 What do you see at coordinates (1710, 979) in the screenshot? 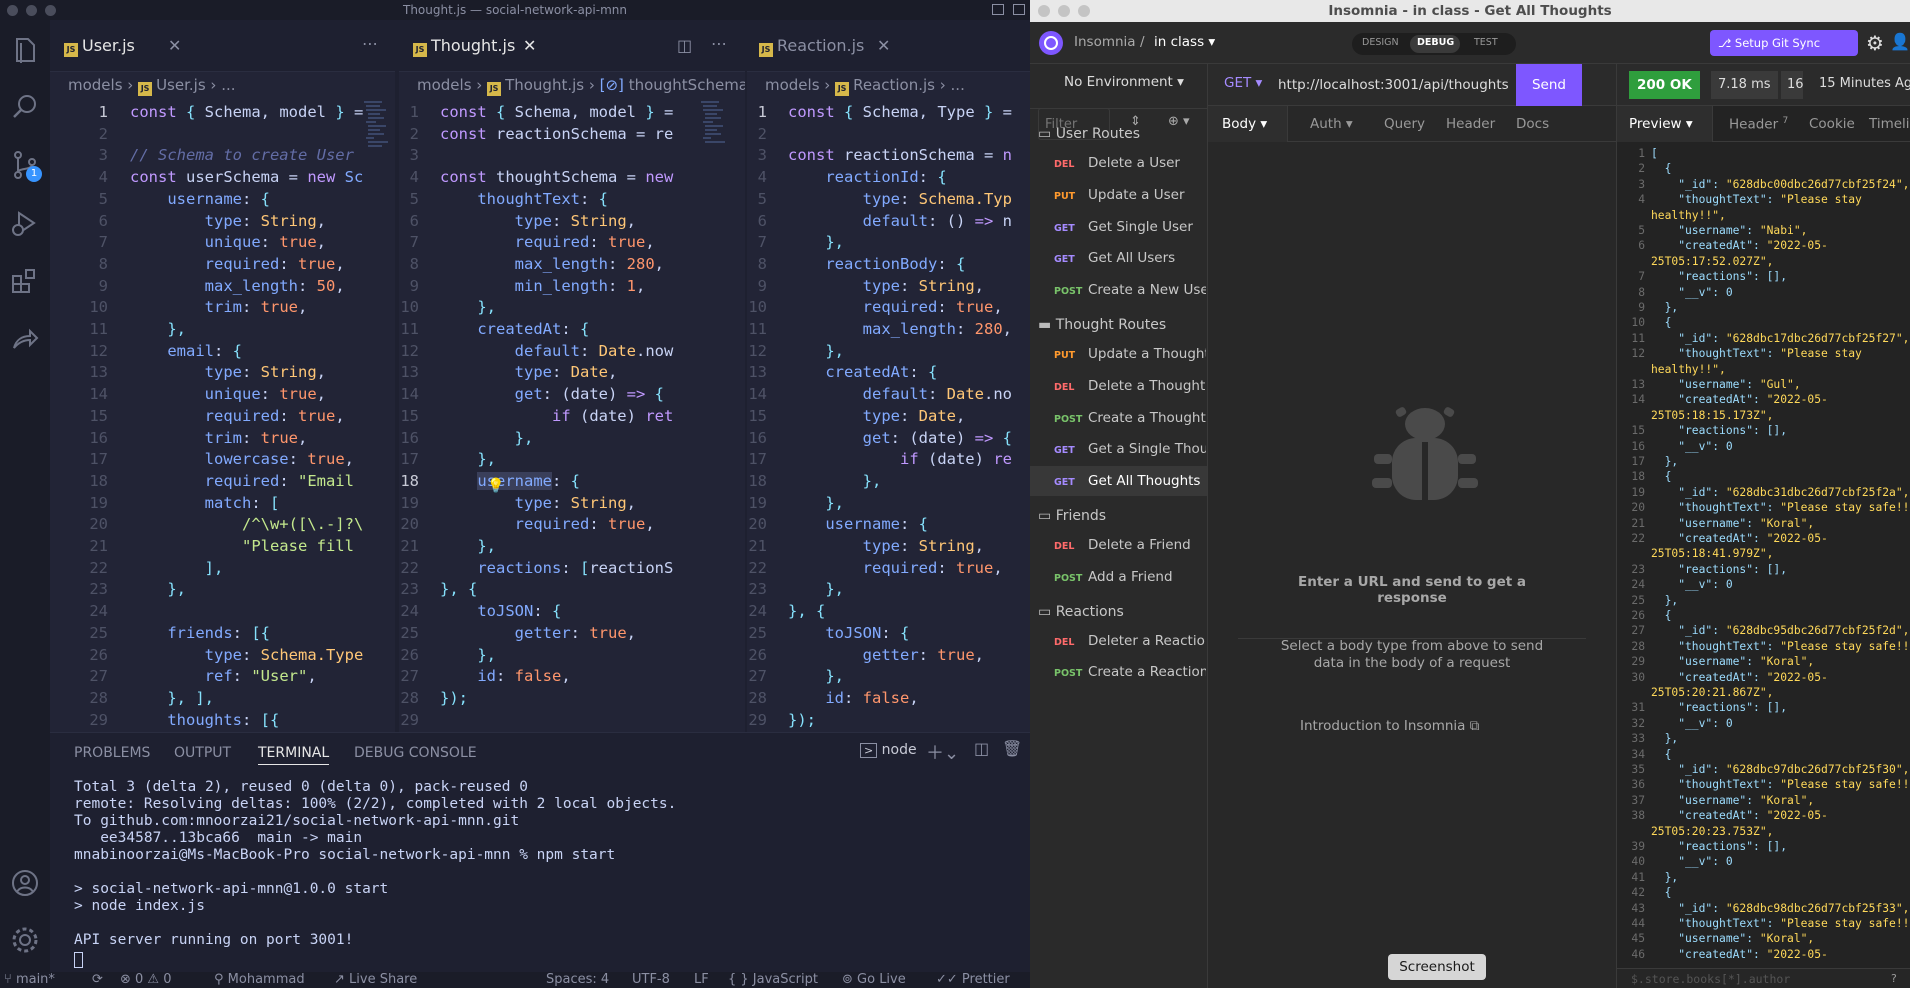
I see `response-filter-input: $.store.books[*].author` at bounding box center [1710, 979].